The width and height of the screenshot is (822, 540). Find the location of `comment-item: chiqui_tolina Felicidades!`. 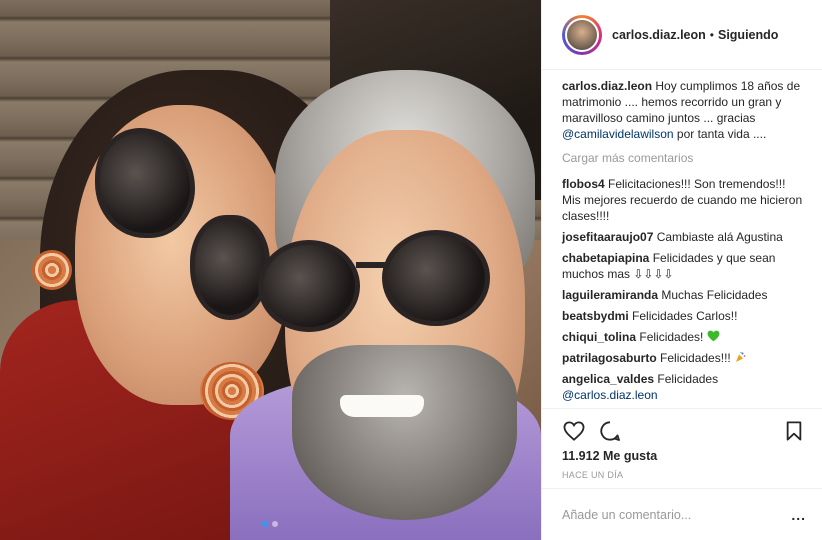

comment-item: chiqui_tolina Felicidades! is located at coordinates (684, 337).